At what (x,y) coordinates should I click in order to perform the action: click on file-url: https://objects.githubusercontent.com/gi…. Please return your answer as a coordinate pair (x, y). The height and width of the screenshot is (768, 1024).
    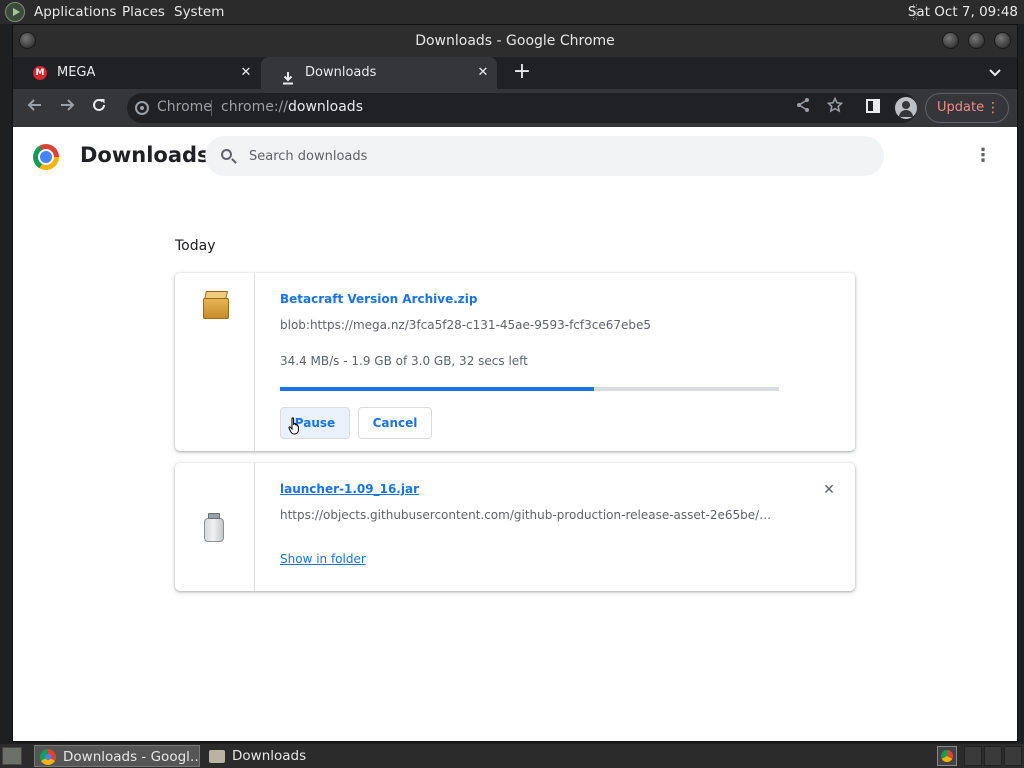
    Looking at the image, I should click on (527, 515).